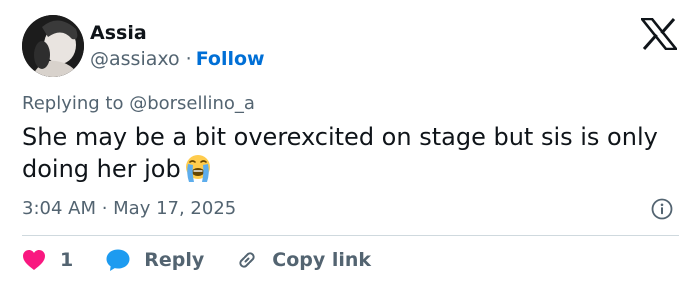  I want to click on replying-prefix: Replying to, so click(73, 103).